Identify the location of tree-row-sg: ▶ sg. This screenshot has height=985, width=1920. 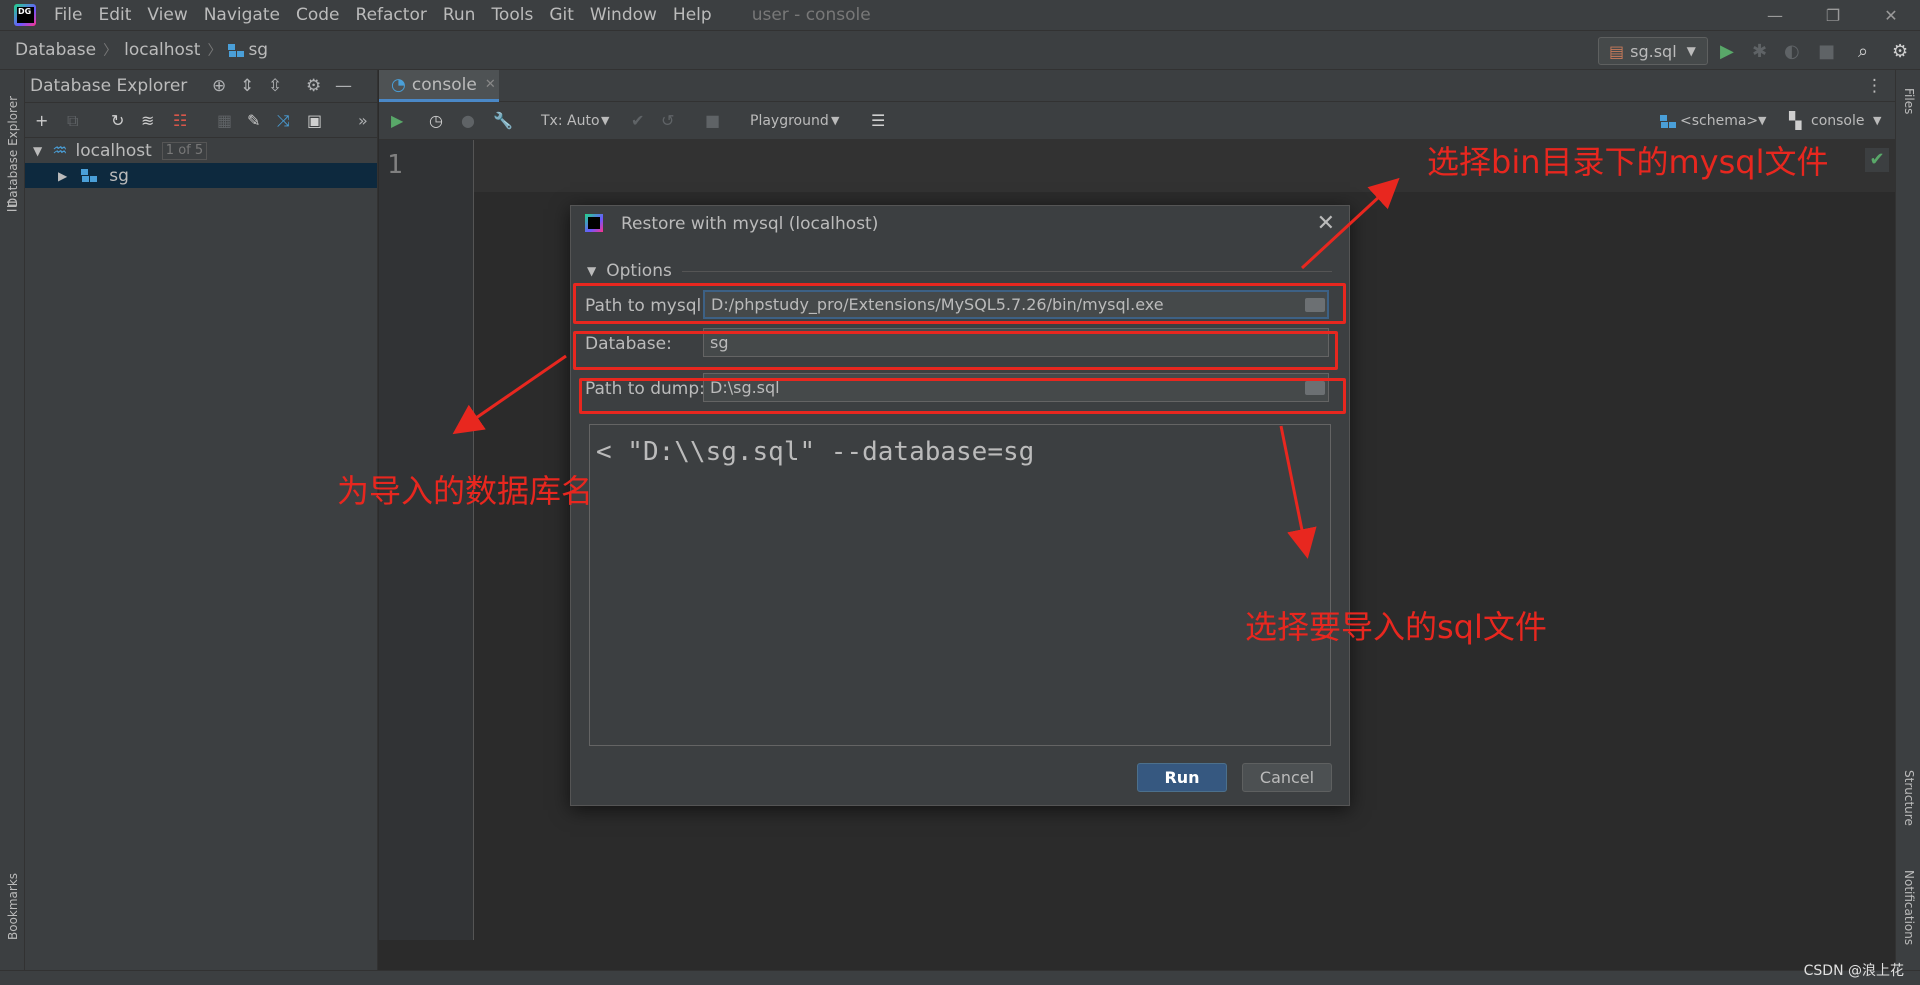
(201, 175).